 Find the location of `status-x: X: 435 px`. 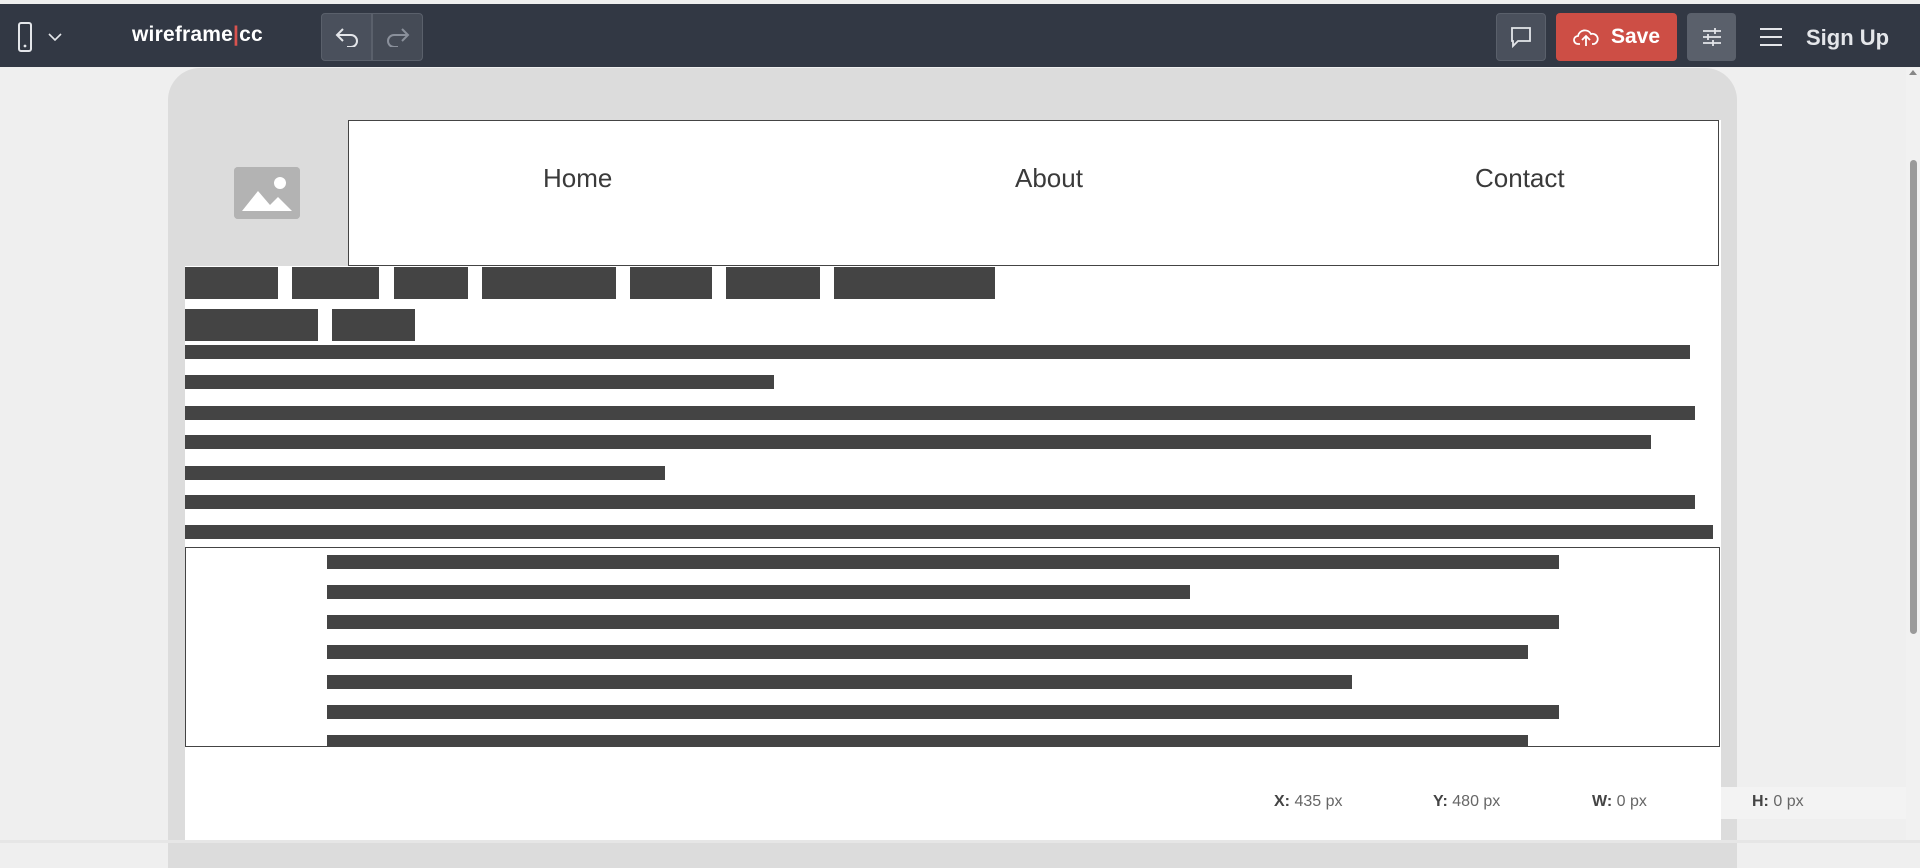

status-x: X: 435 px is located at coordinates (1308, 802).